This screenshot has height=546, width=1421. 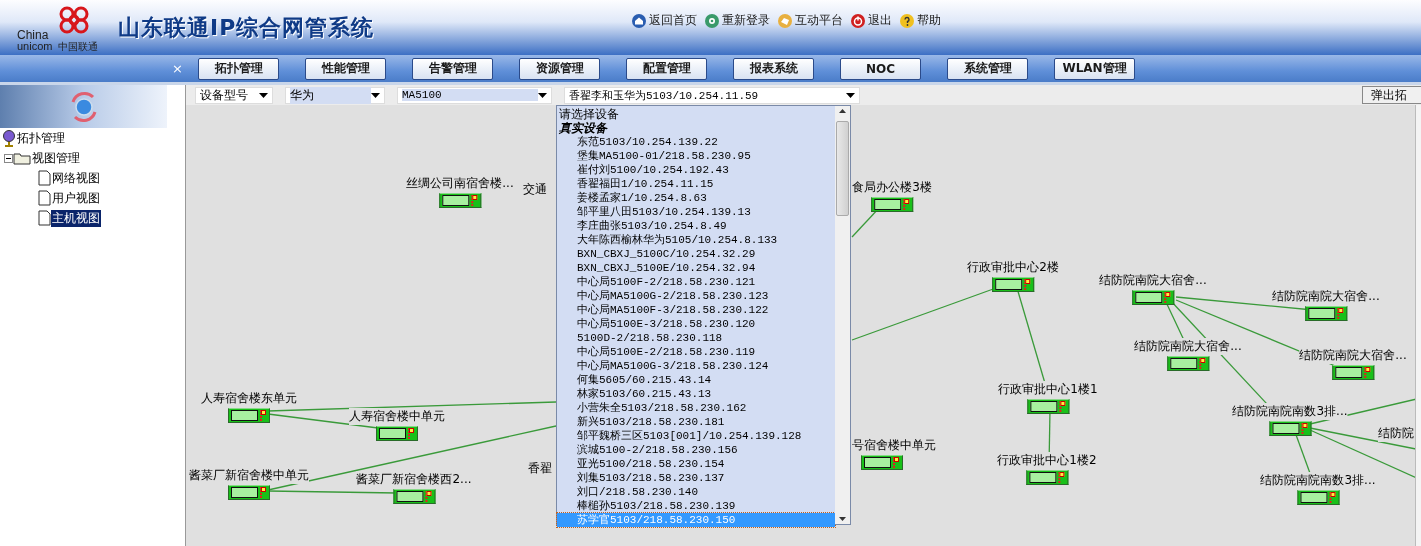 What do you see at coordinates (696, 268) in the screenshot?
I see `dropdown-option: BXN_CBXJ_5100E/10.254.32.94` at bounding box center [696, 268].